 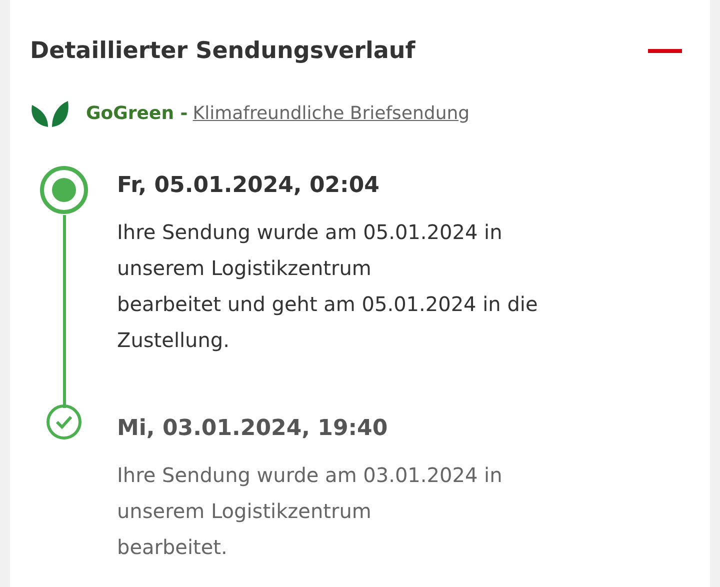 I want to click on section-title: Detaillierter Sendungsverlauf, so click(x=223, y=51).